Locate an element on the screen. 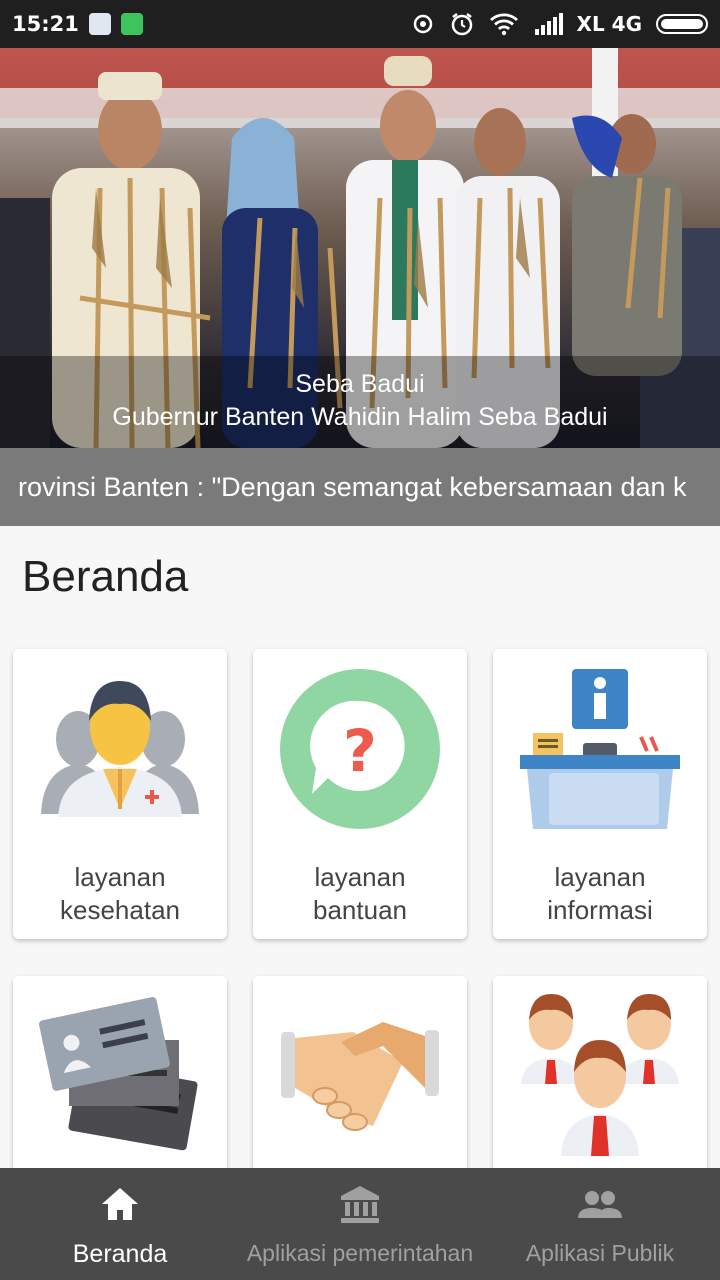  nav-aplikasi-publik-label: Aplikasi Publik is located at coordinates (600, 1253).